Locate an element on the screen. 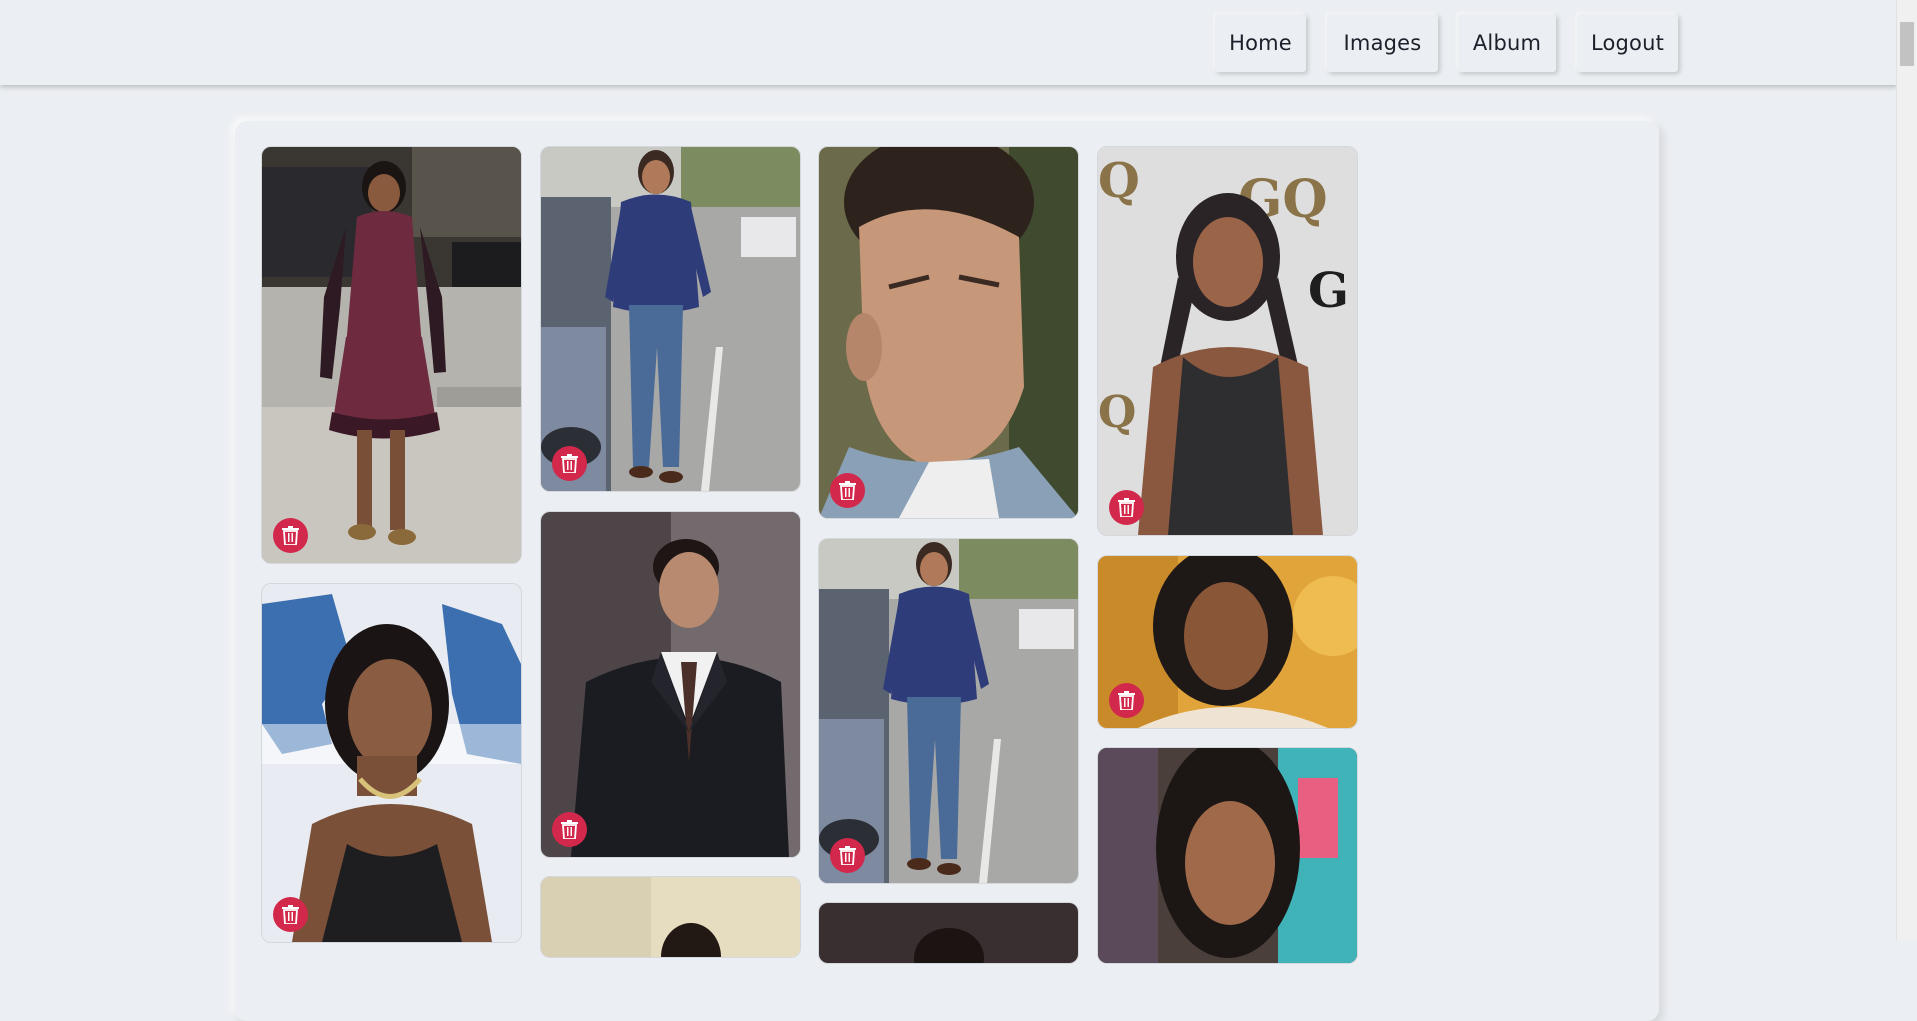  svg-text: G is located at coordinates (1328, 291).